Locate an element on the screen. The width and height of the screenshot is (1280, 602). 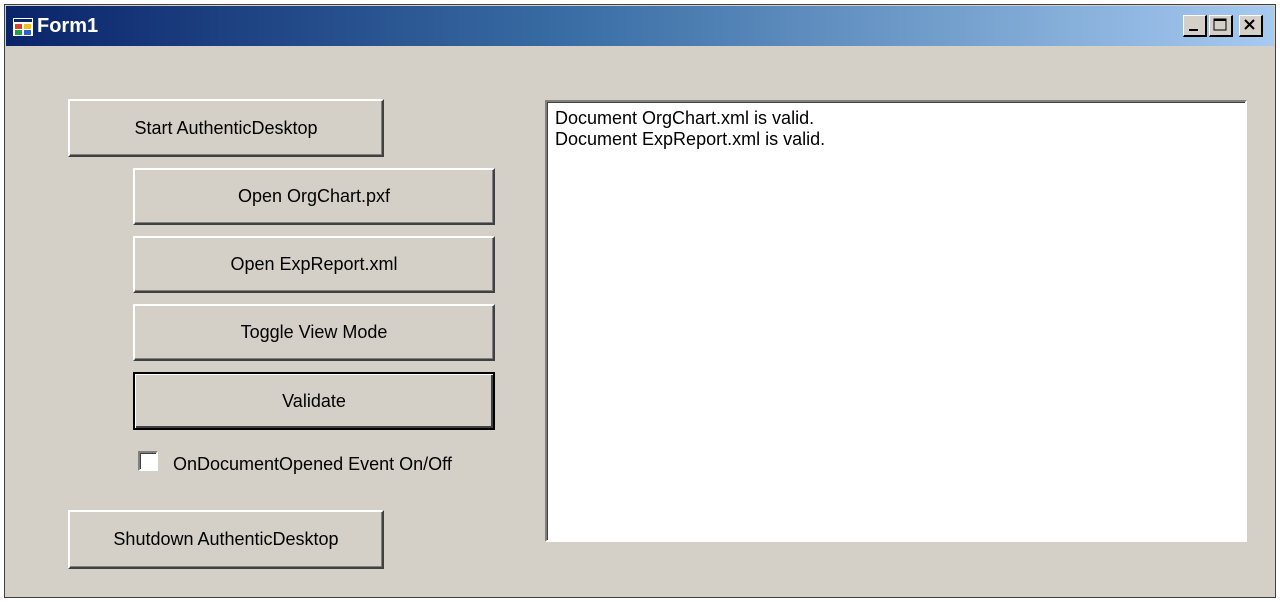
ondocumentopened-checkbox-label: OnDocumentOpened Event On/Off is located at coordinates (312, 464).